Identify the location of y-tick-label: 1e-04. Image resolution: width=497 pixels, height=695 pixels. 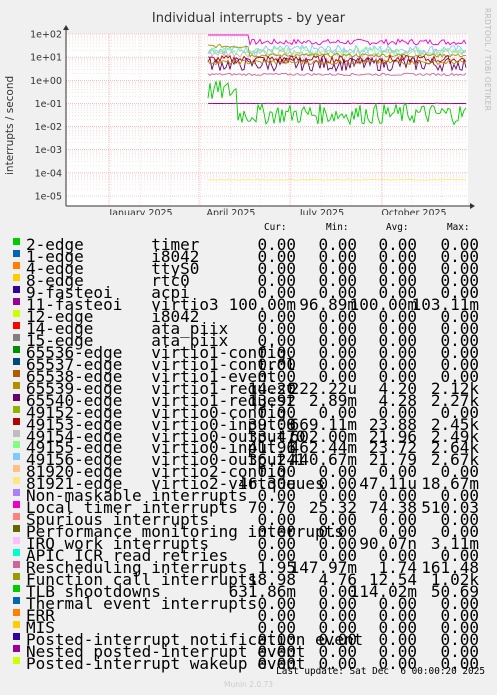
(48, 173).